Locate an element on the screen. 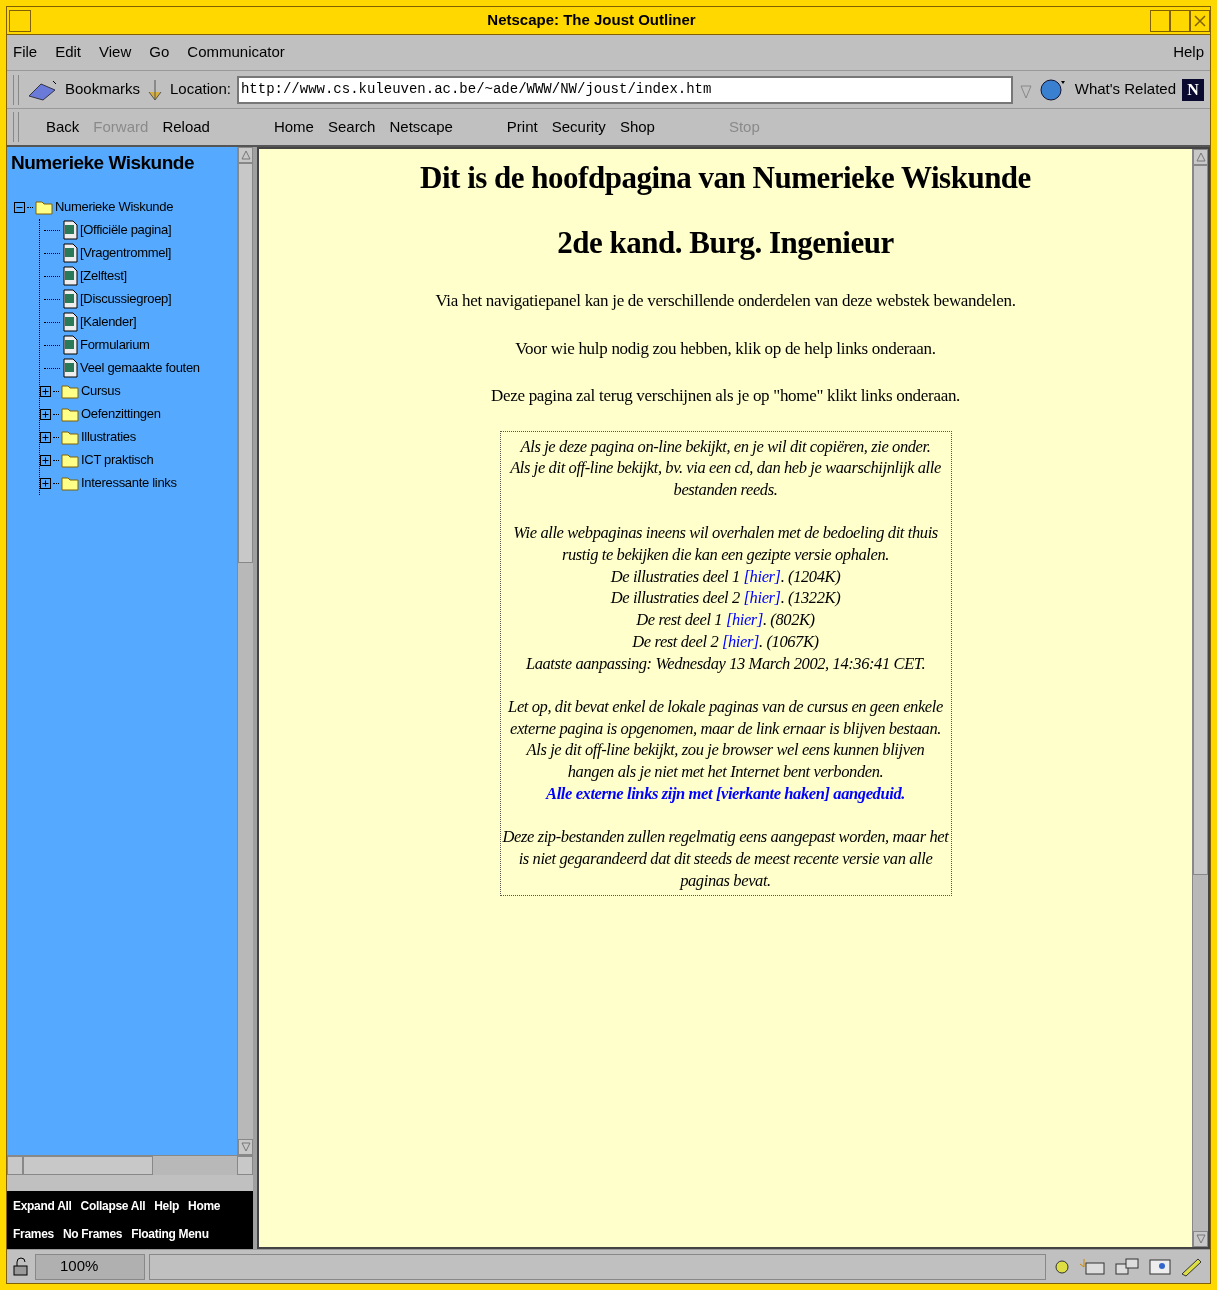 This screenshot has width=1217, height=1290. horizontal-scrollbar is located at coordinates (130, 1165).